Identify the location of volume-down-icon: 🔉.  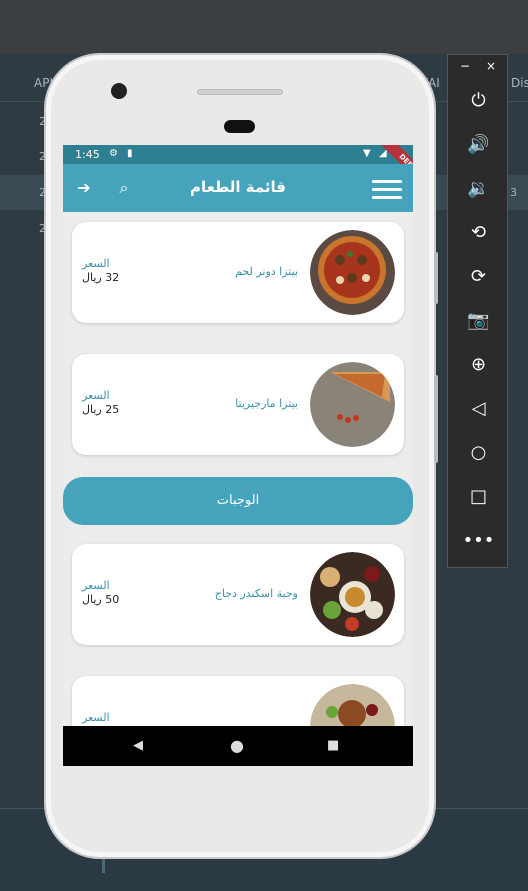
(478, 189).